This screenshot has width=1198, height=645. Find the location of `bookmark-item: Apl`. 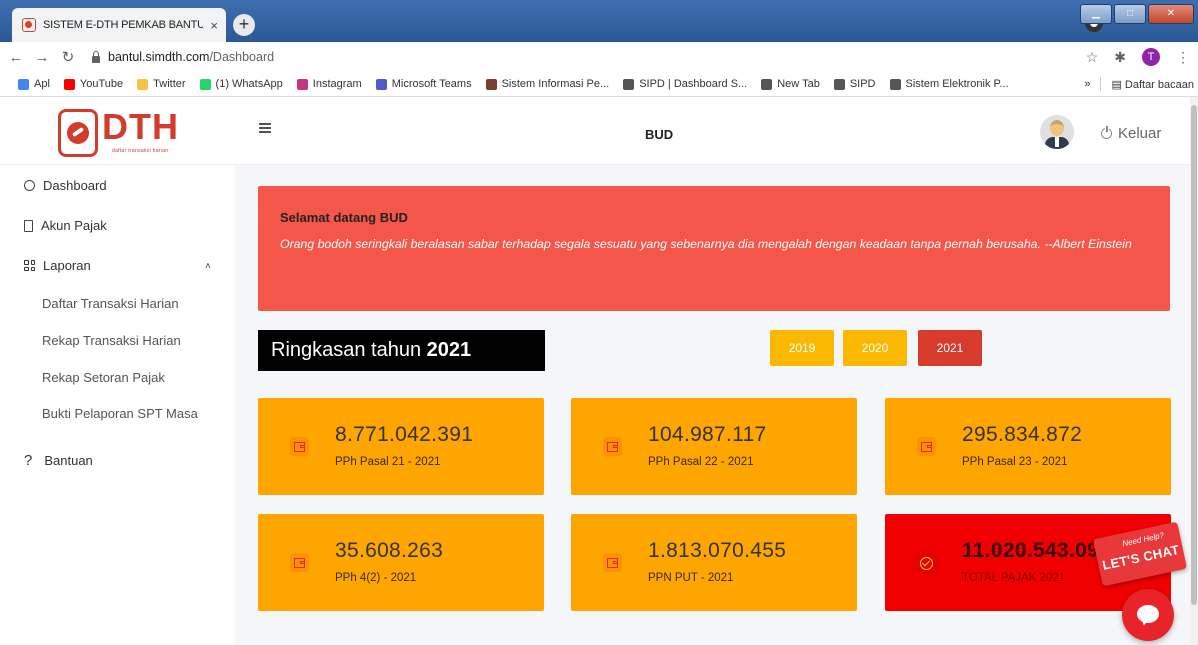

bookmark-item: Apl is located at coordinates (34, 84).